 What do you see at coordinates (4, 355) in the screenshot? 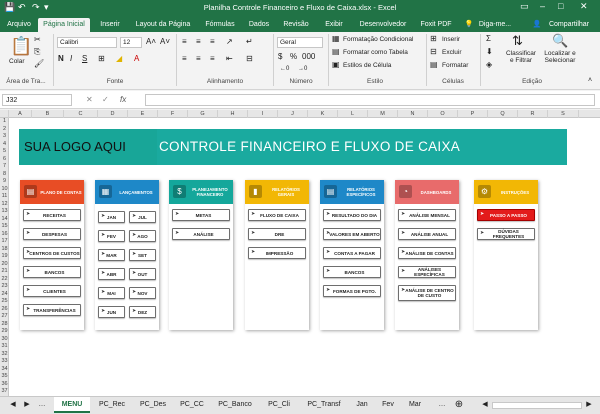
I see `row-header-32: 32` at bounding box center [4, 355].